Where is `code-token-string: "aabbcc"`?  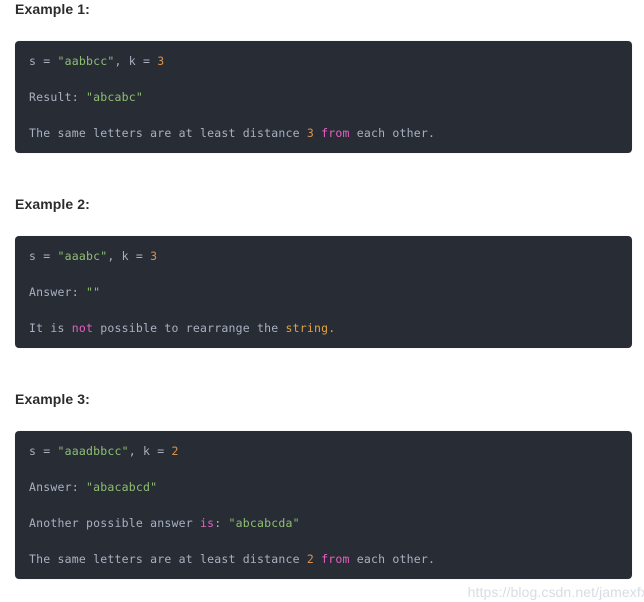
code-token-string: "aabbcc" is located at coordinates (86, 61).